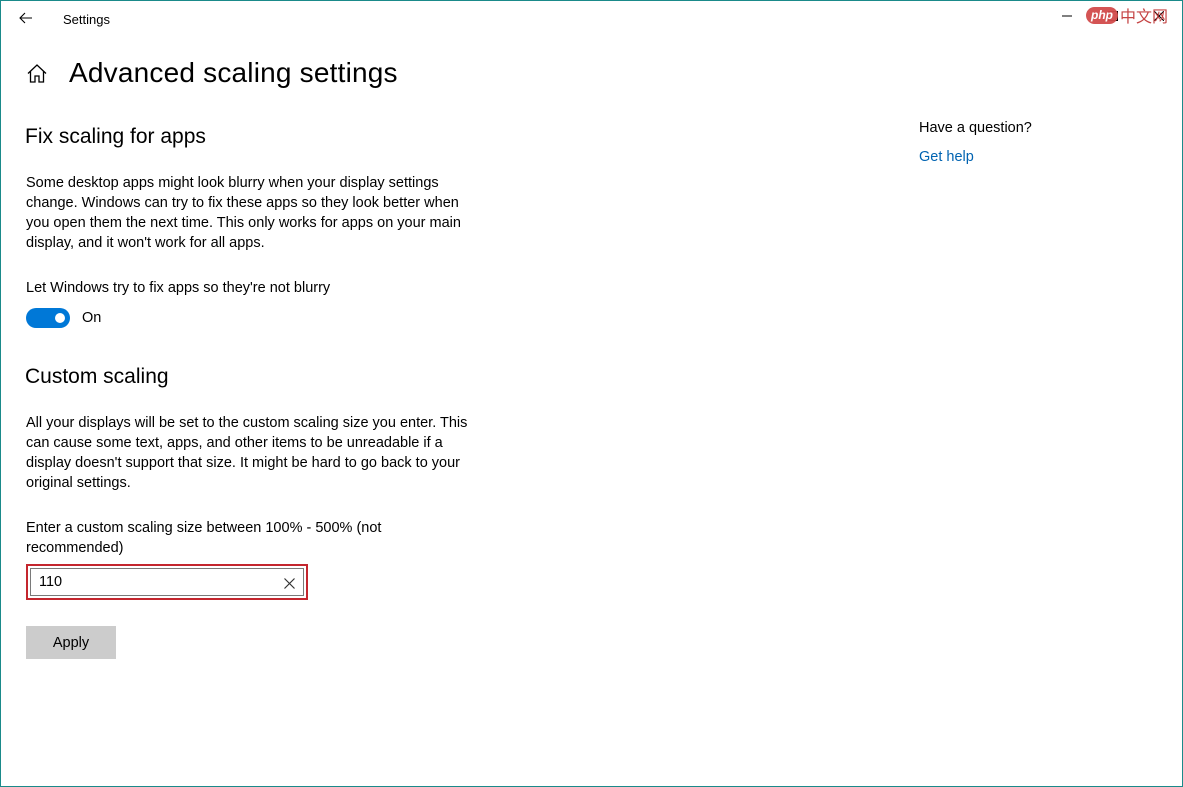  What do you see at coordinates (48, 318) in the screenshot?
I see `fix-scaling-toggle` at bounding box center [48, 318].